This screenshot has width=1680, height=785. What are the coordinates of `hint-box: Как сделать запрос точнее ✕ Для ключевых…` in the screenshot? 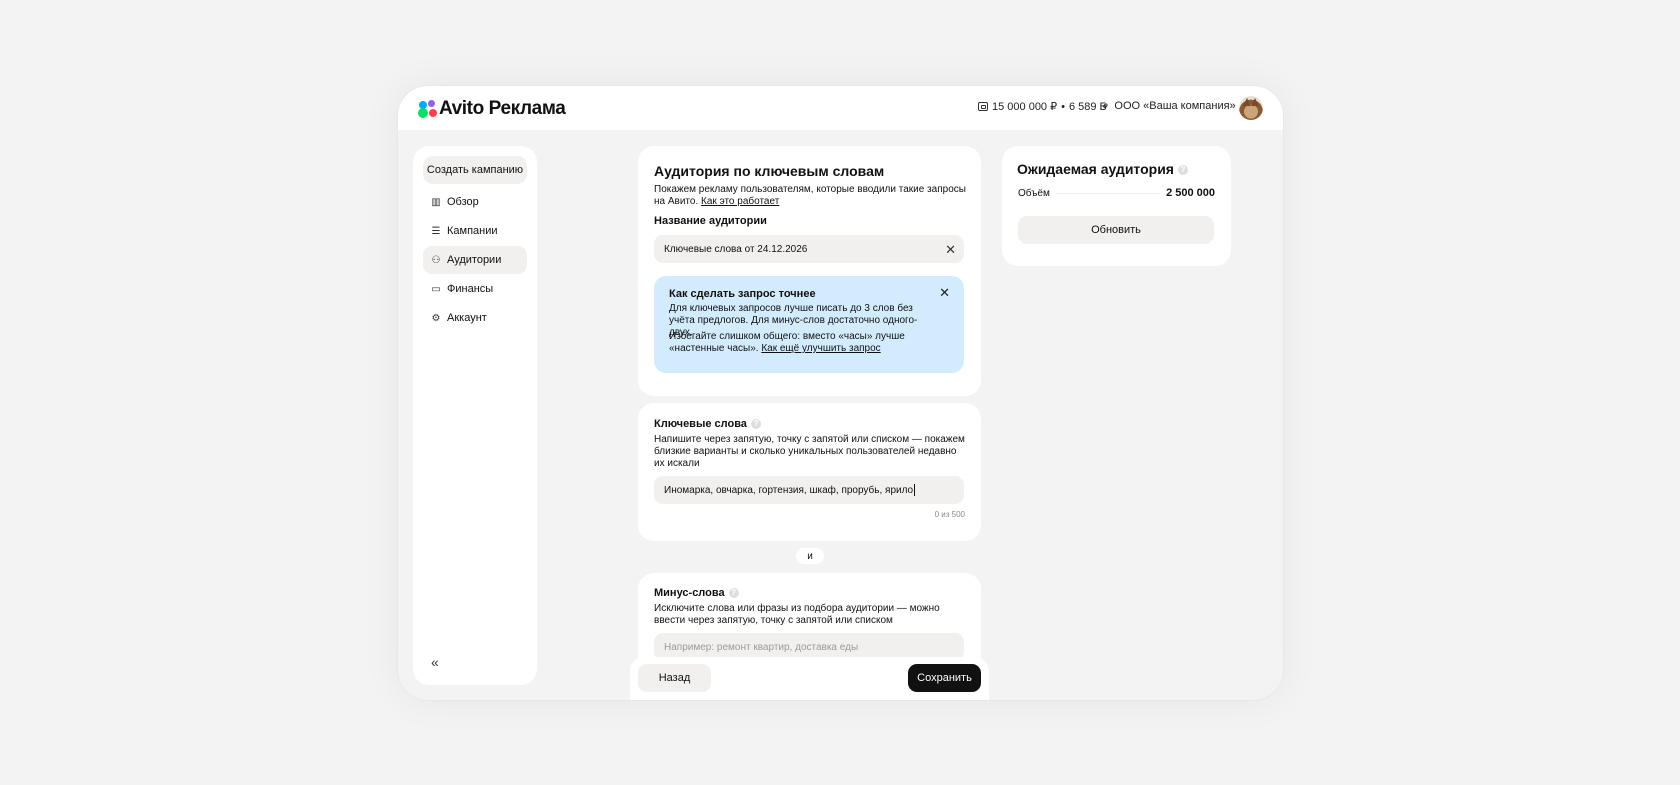 It's located at (809, 324).